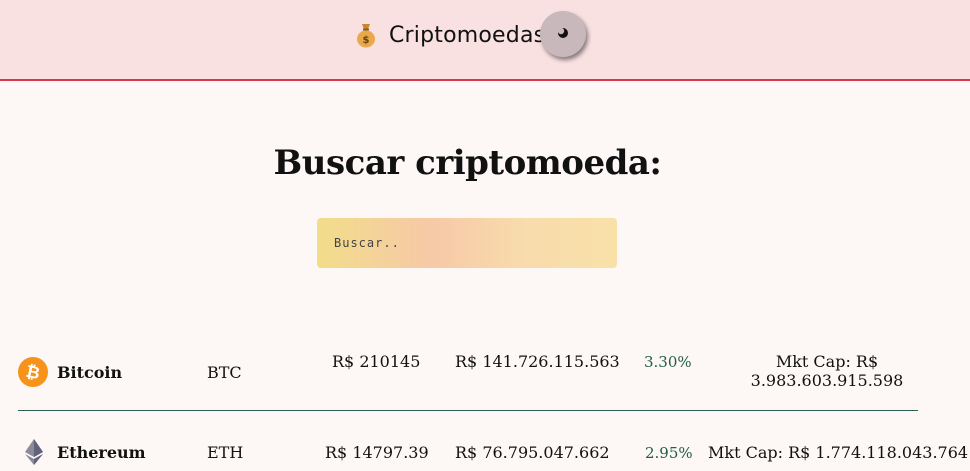 Image resolution: width=970 pixels, height=471 pixels. I want to click on coin-name: Bitcoin, so click(90, 372).